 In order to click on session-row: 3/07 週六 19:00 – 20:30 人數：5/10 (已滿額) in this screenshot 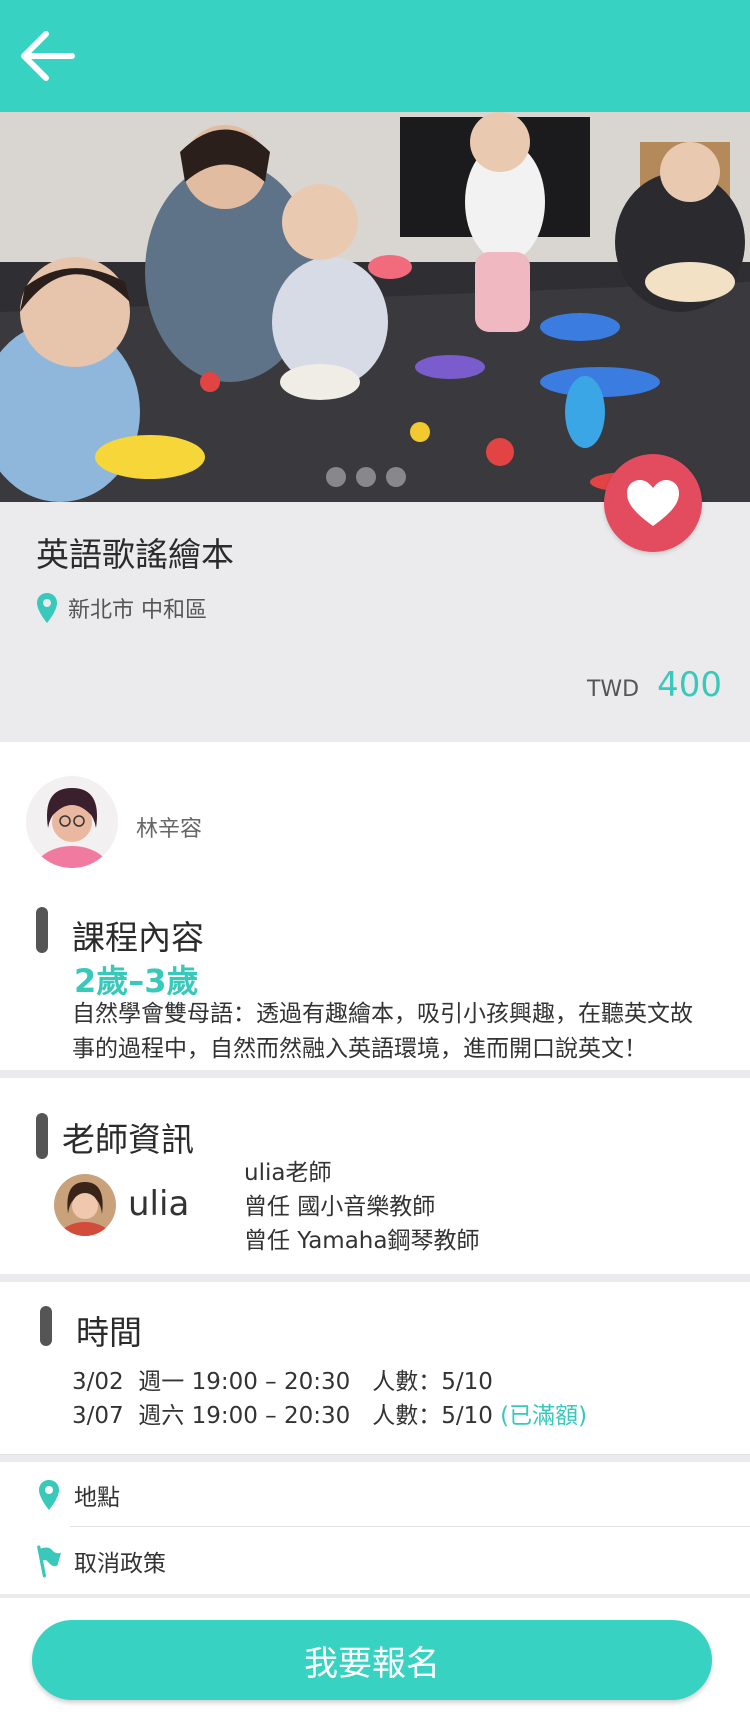, I will do `click(329, 1413)`.